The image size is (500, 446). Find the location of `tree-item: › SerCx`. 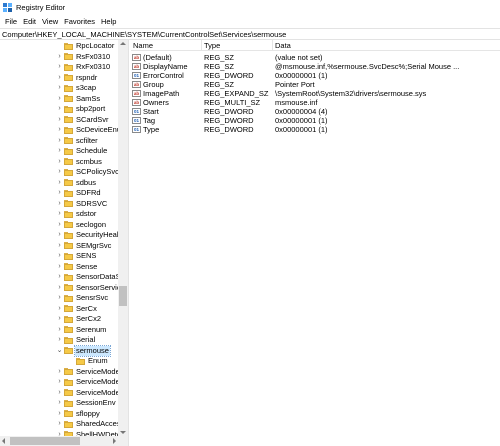

tree-item: › SerCx is located at coordinates (59, 309).